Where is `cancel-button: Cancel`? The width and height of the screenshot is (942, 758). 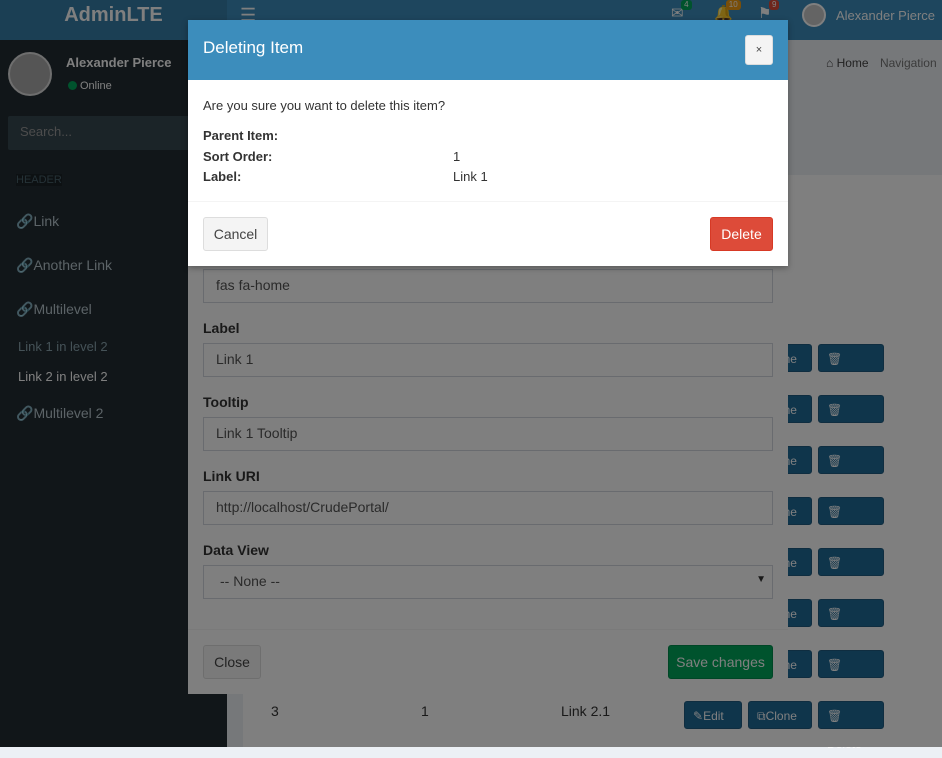 cancel-button: Cancel is located at coordinates (235, 234).